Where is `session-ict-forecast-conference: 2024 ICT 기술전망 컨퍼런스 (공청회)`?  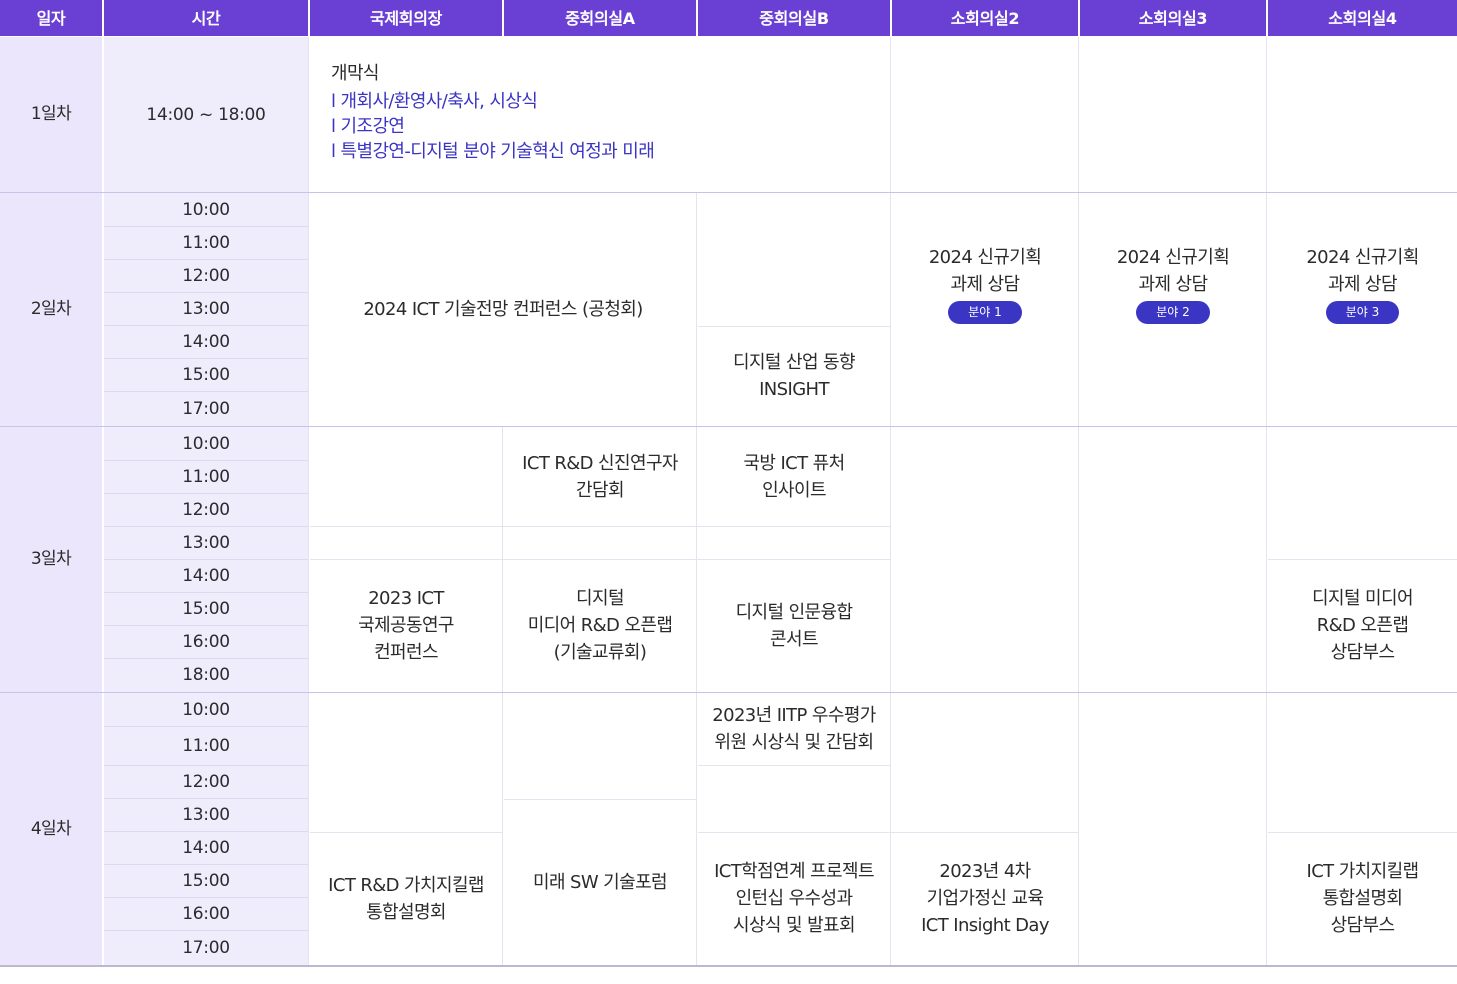
session-ict-forecast-conference: 2024 ICT 기술전망 컨퍼런스 (공청회) is located at coordinates (503, 309).